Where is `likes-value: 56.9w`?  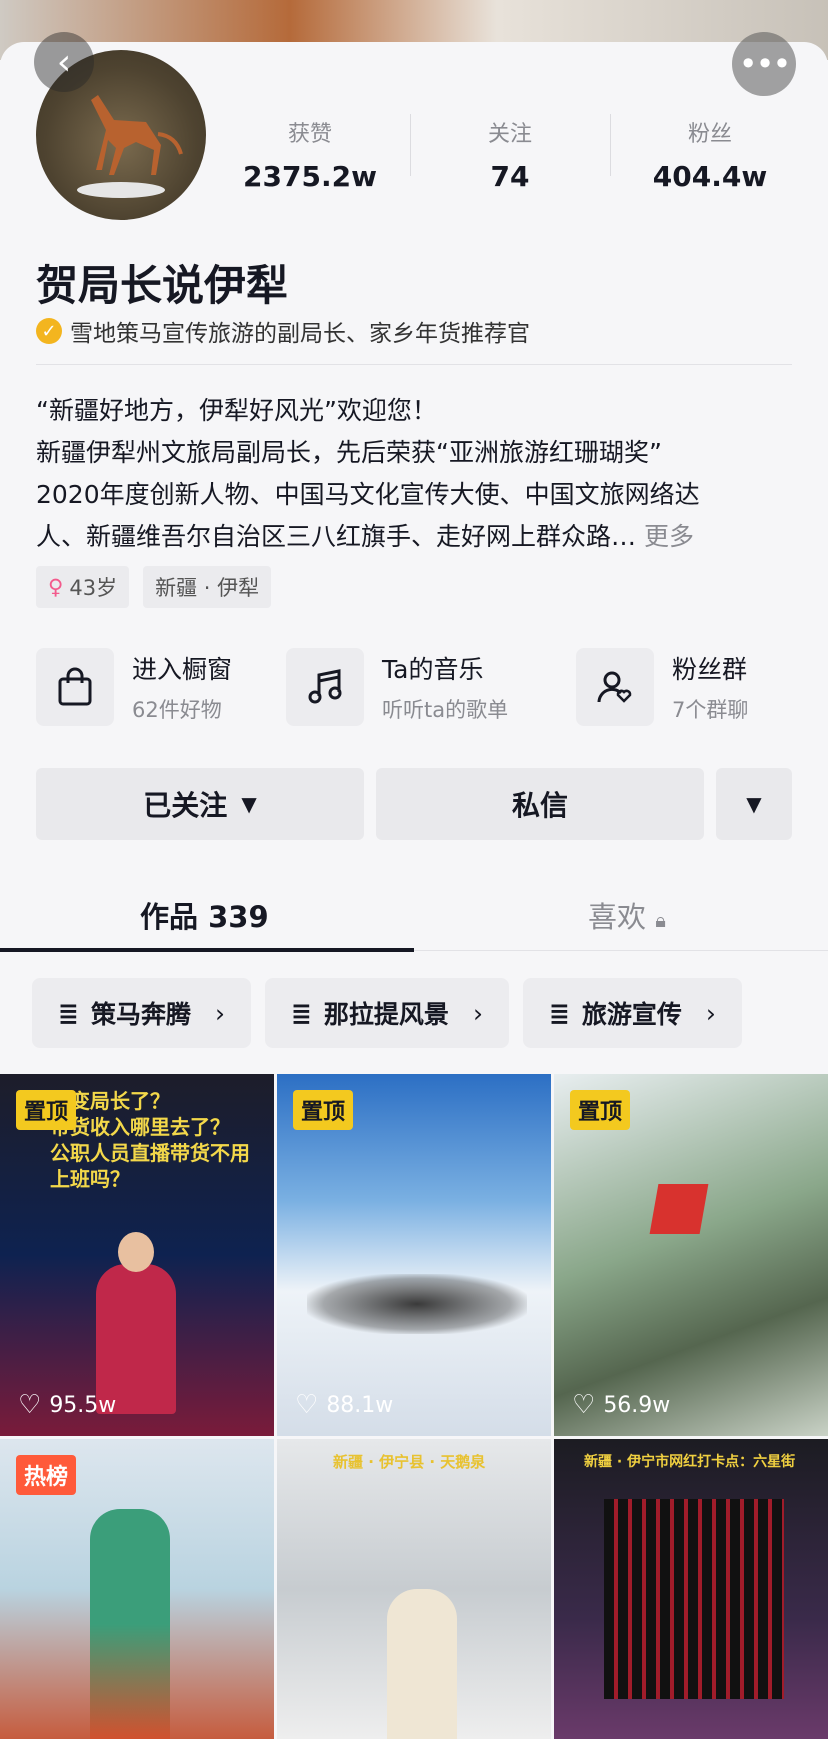
likes-value: 56.9w is located at coordinates (637, 1405).